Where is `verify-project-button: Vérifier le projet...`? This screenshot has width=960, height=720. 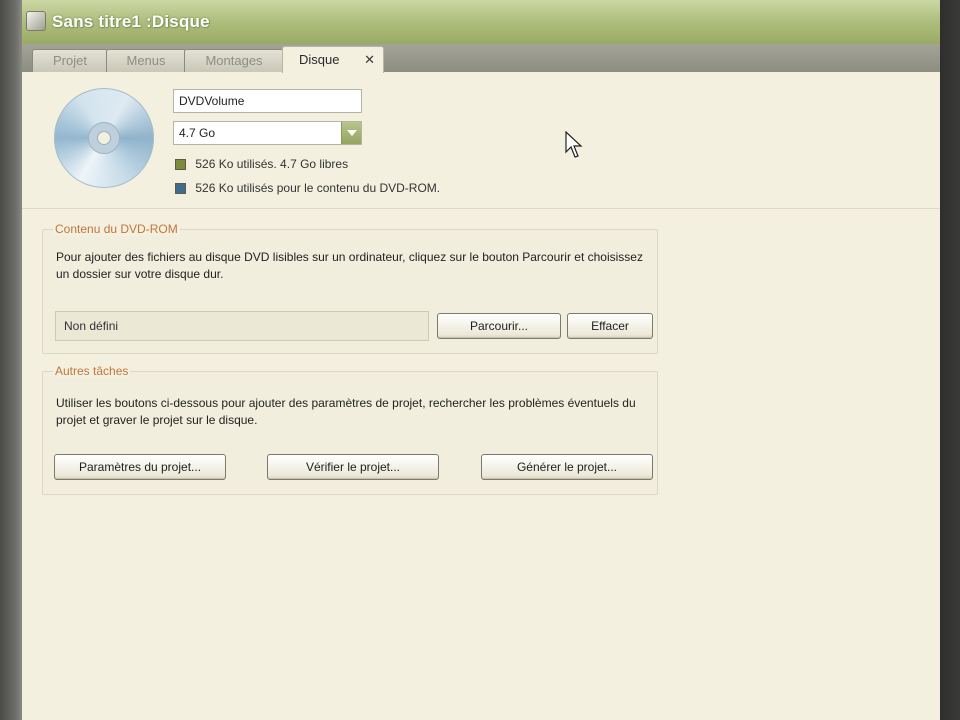
verify-project-button: Vérifier le projet... is located at coordinates (353, 467).